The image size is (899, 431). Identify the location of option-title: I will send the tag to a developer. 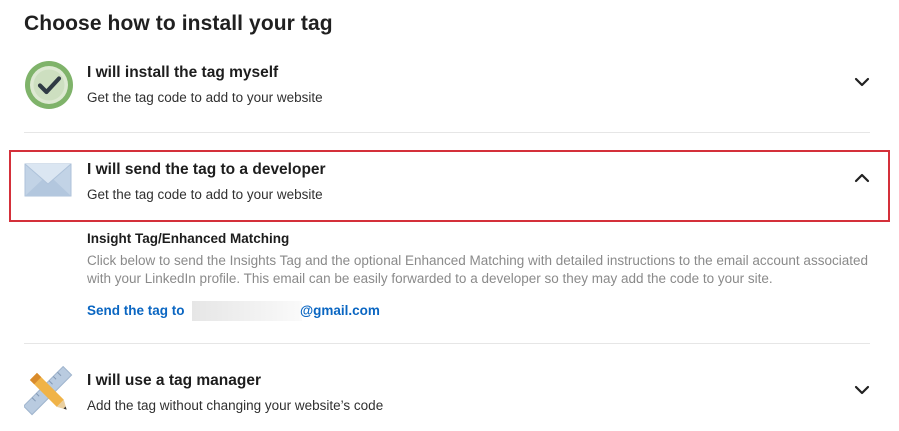
(206, 169).